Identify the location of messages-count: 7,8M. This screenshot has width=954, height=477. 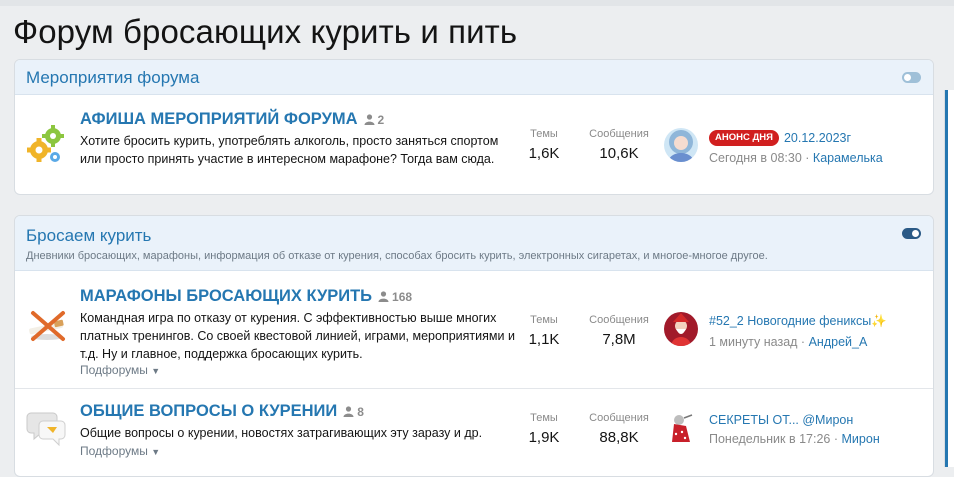
(619, 339).